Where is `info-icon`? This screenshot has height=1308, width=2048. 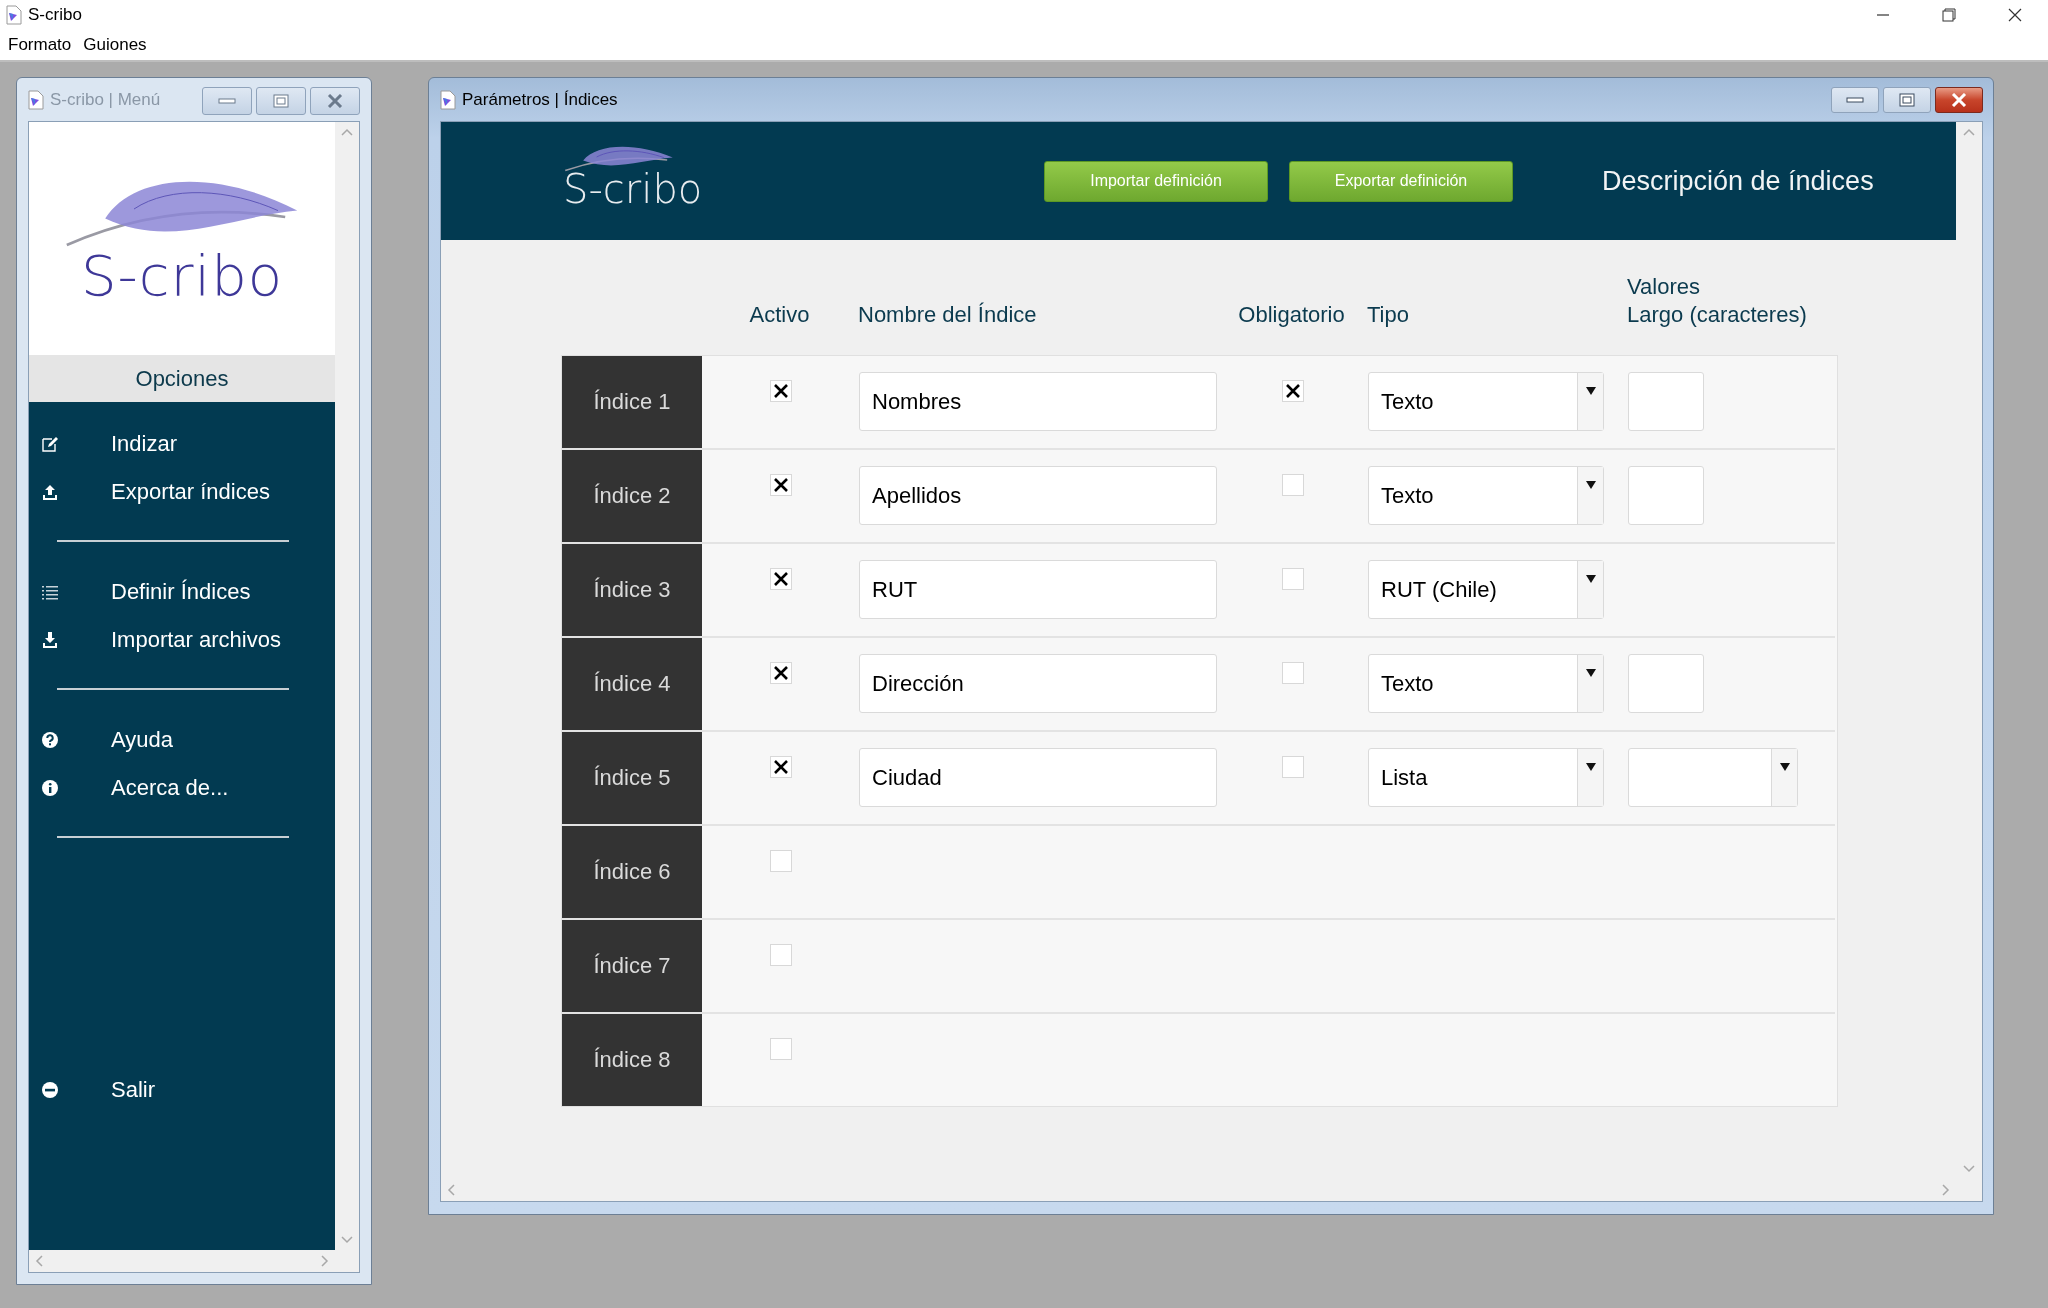
info-icon is located at coordinates (50, 788).